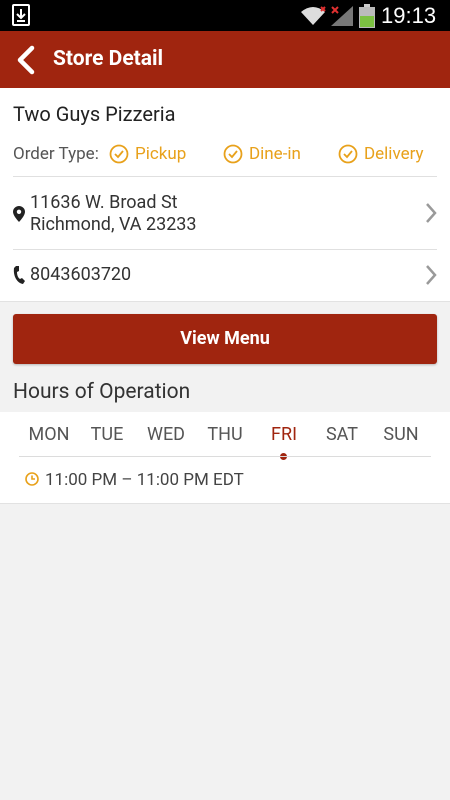  I want to click on page-title: Store Detail, so click(108, 59).